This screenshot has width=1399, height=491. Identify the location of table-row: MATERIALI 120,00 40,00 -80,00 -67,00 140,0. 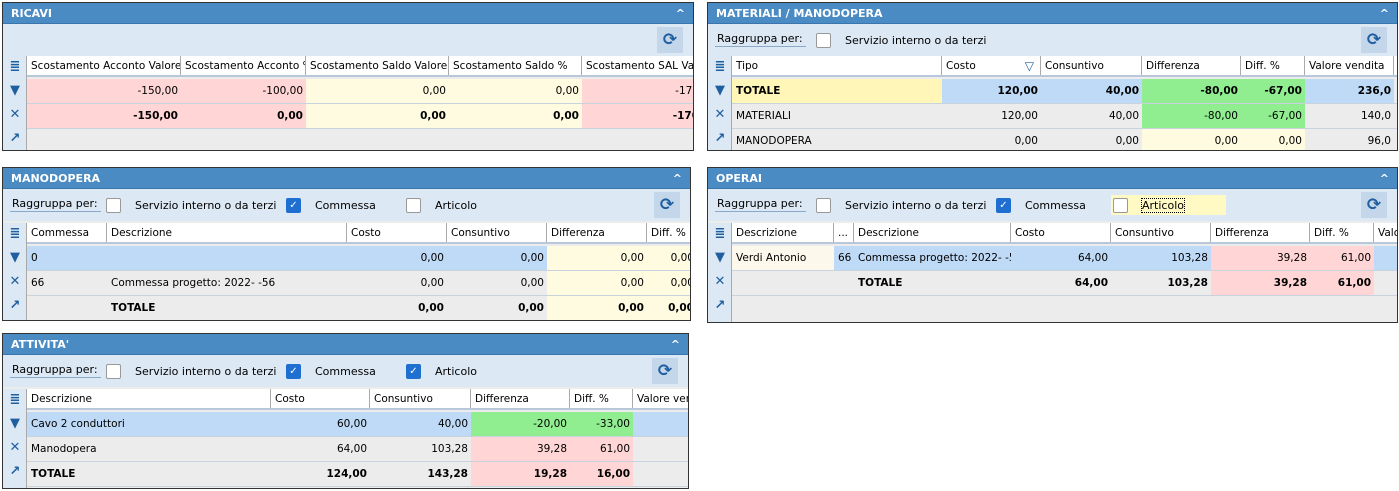
(1064, 116).